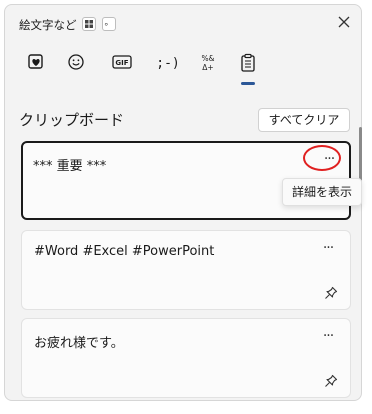 The width and height of the screenshot is (372, 414). What do you see at coordinates (168, 63) in the screenshot?
I see `kaomoji-icon: ;-)` at bounding box center [168, 63].